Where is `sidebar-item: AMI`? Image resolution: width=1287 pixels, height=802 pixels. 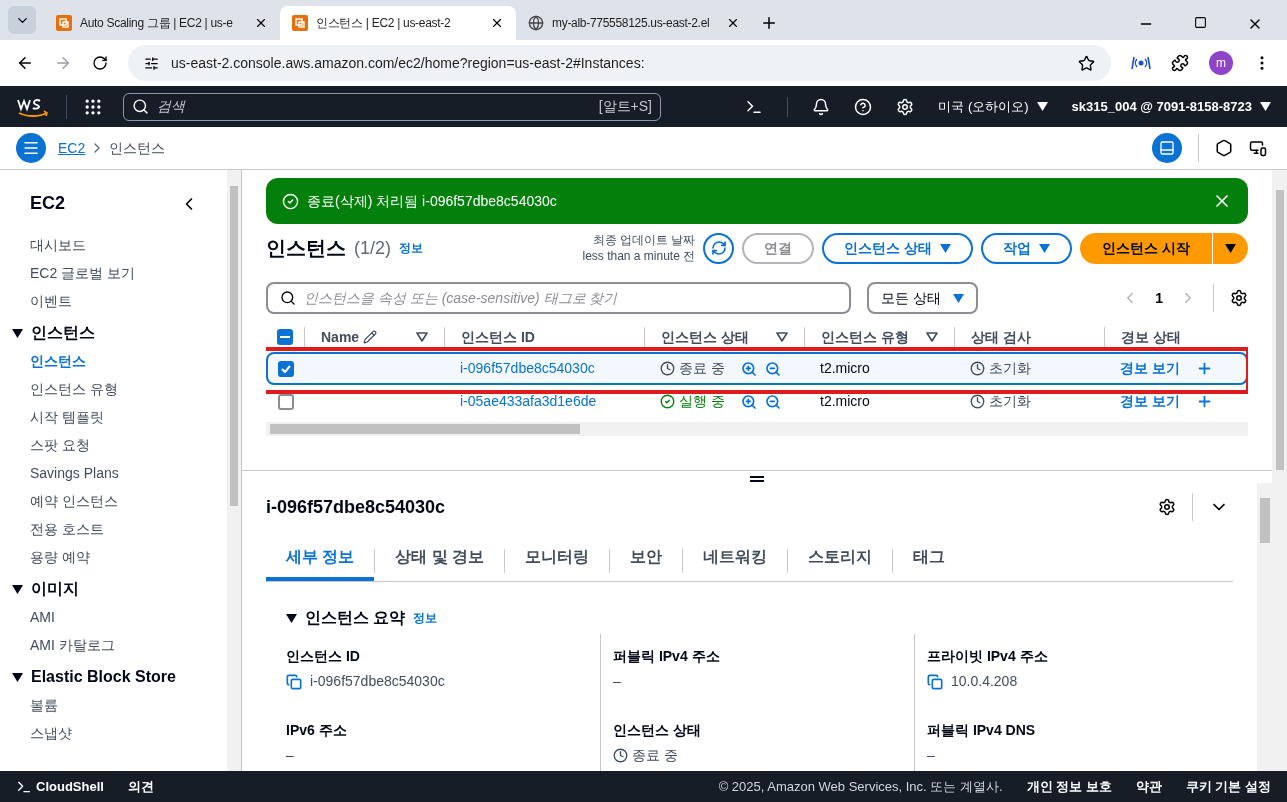 sidebar-item: AMI is located at coordinates (114, 617).